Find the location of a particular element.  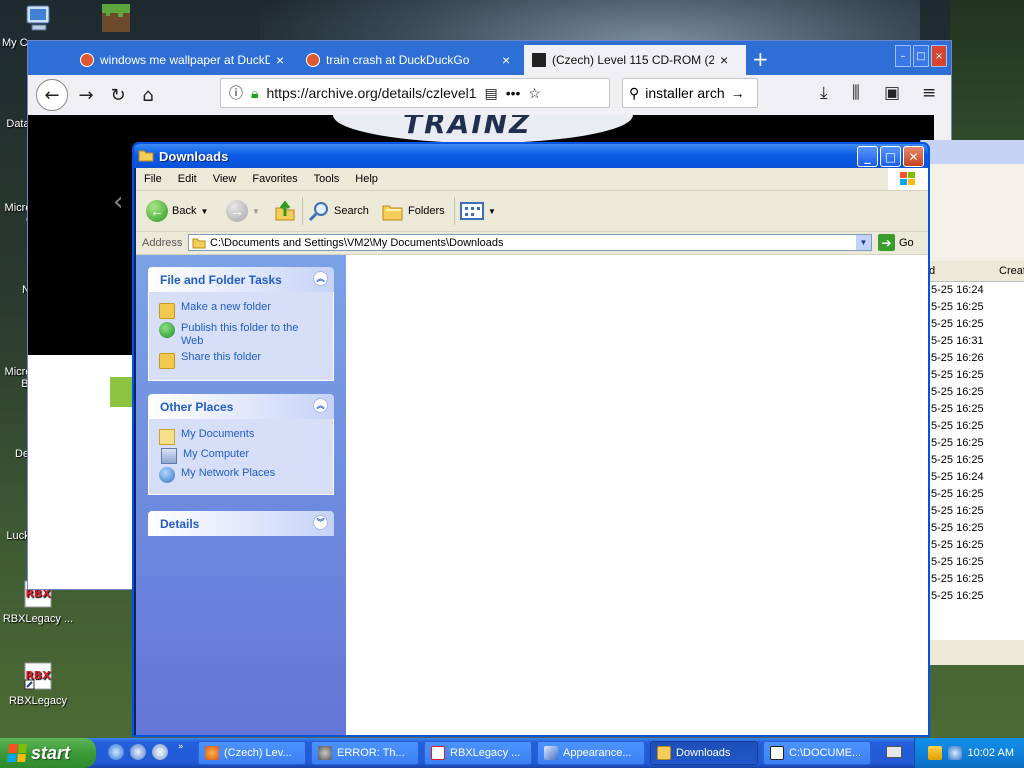

page-actions-icon: ••• is located at coordinates (513, 93).